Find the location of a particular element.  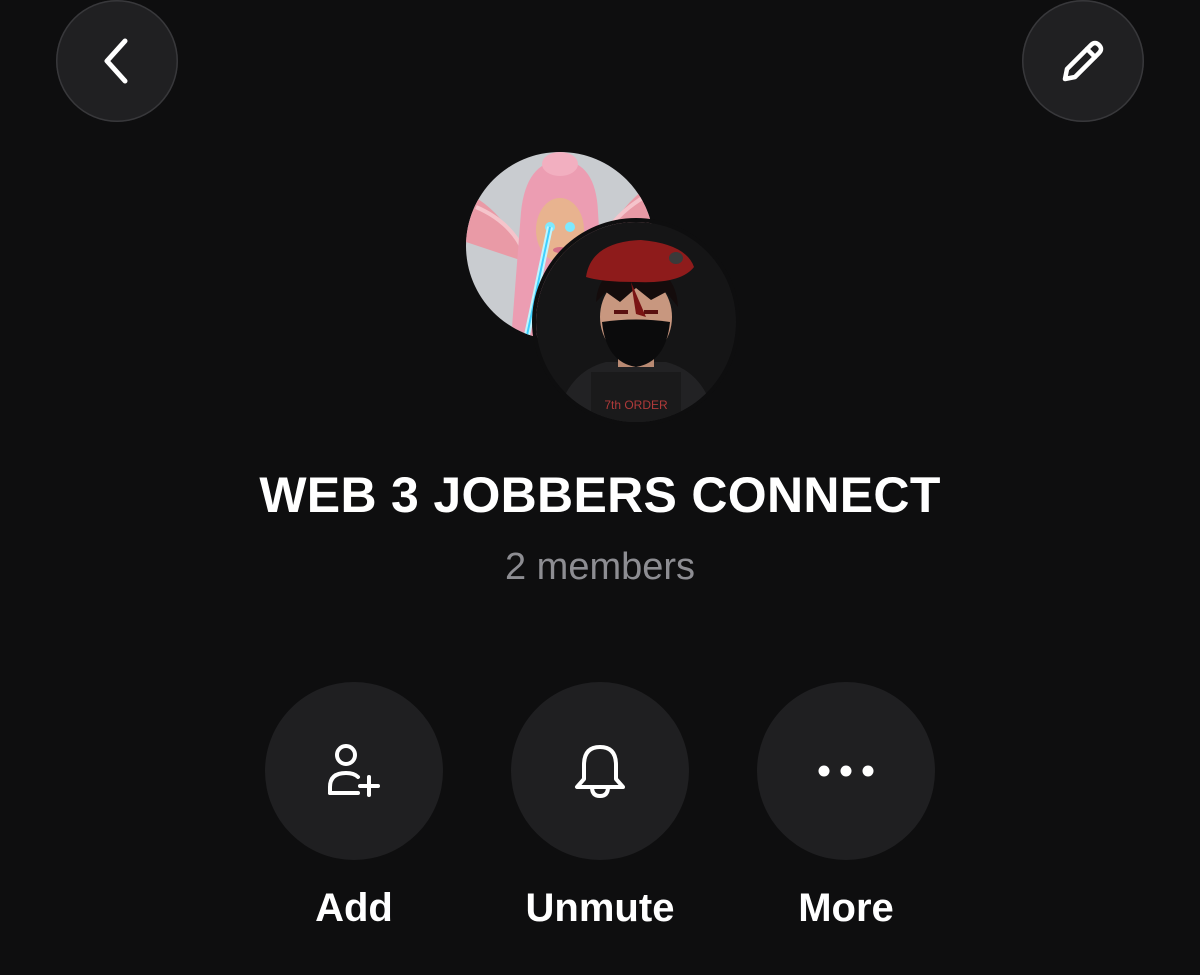

ellipsis-icon is located at coordinates (846, 771).